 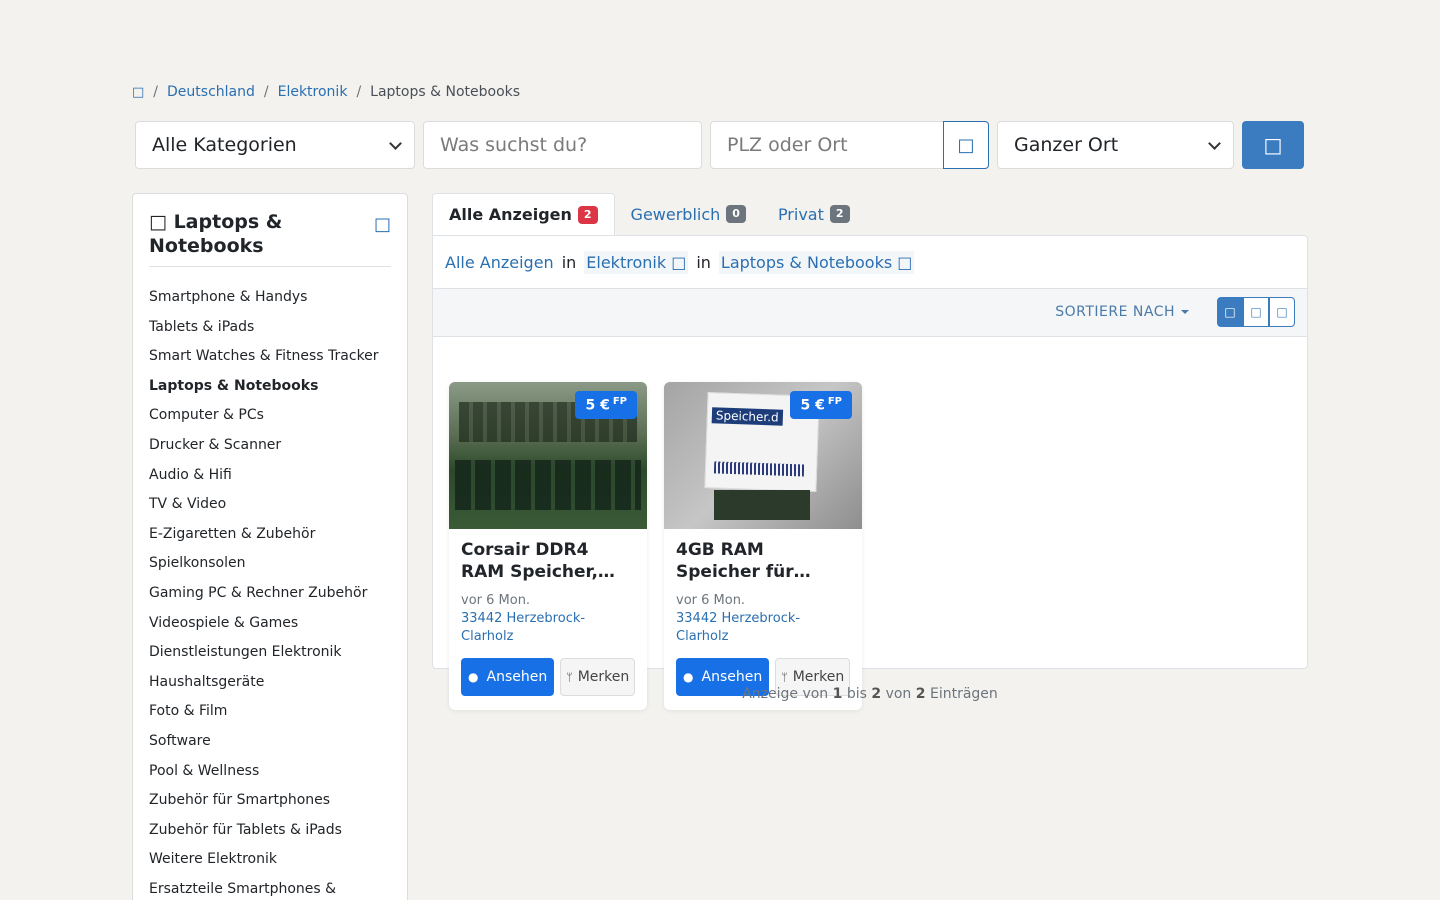 What do you see at coordinates (270, 420) in the screenshot?
I see `category-item: Computer & PCs` at bounding box center [270, 420].